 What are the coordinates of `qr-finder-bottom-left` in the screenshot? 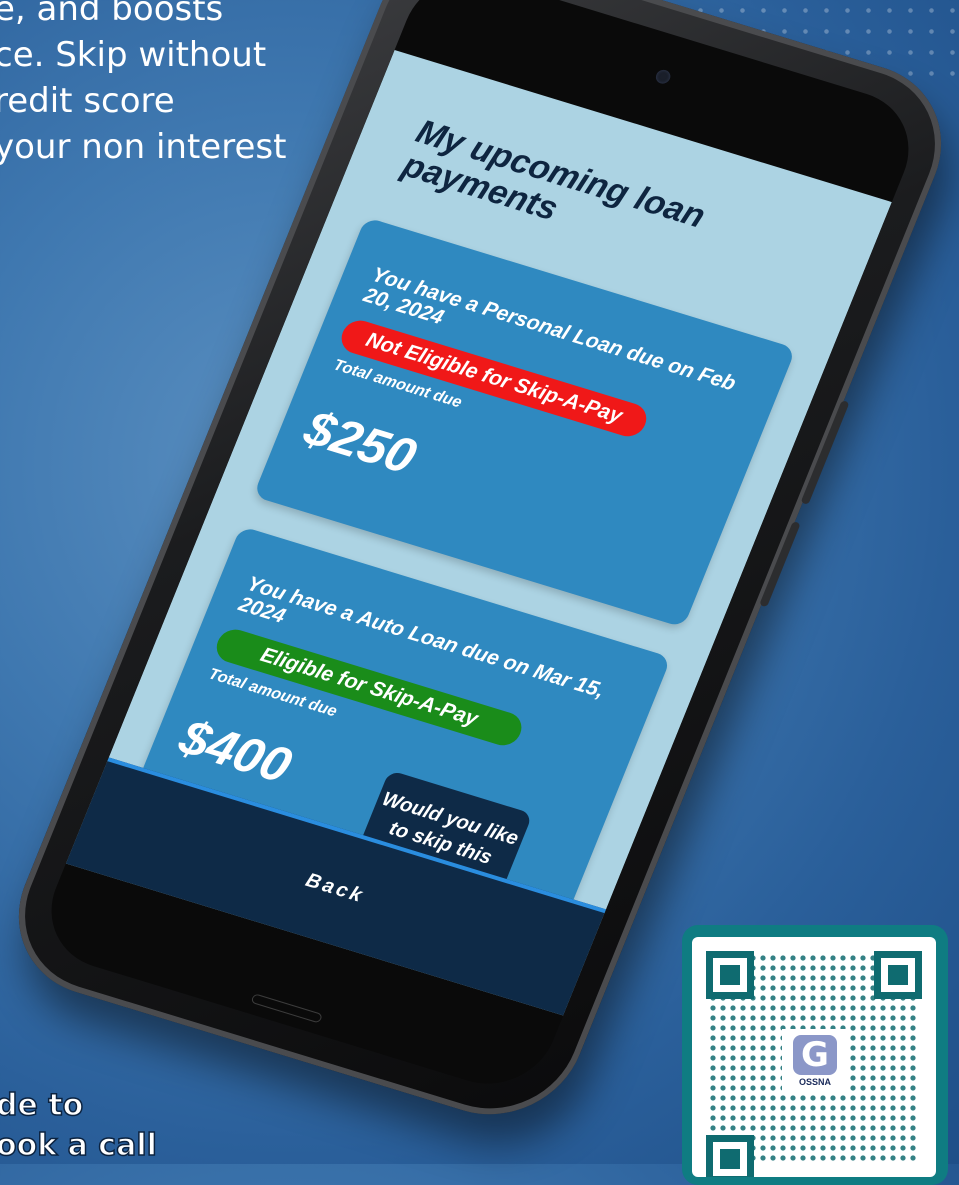 It's located at (730, 1156).